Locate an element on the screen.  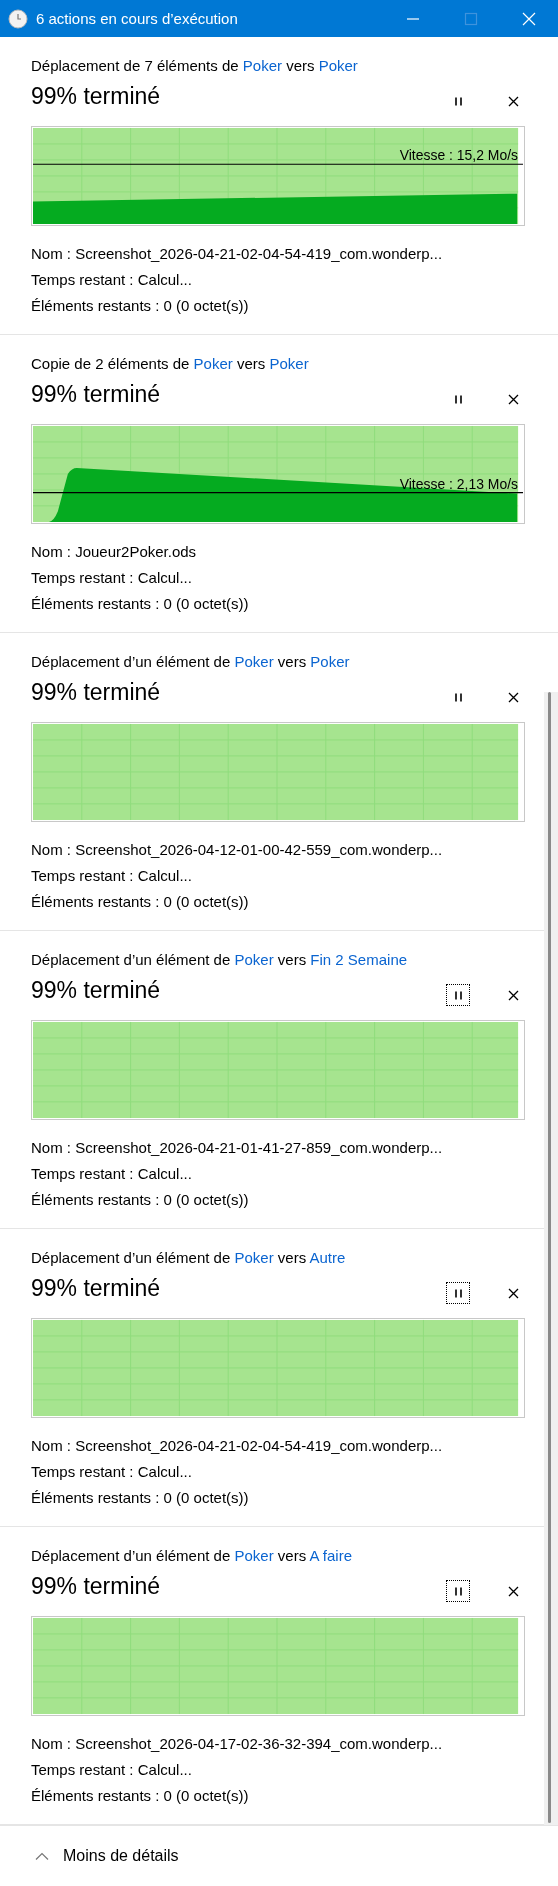
operation-heading: Copie de 2 éléments de Poker vers Poker is located at coordinates (170, 364).